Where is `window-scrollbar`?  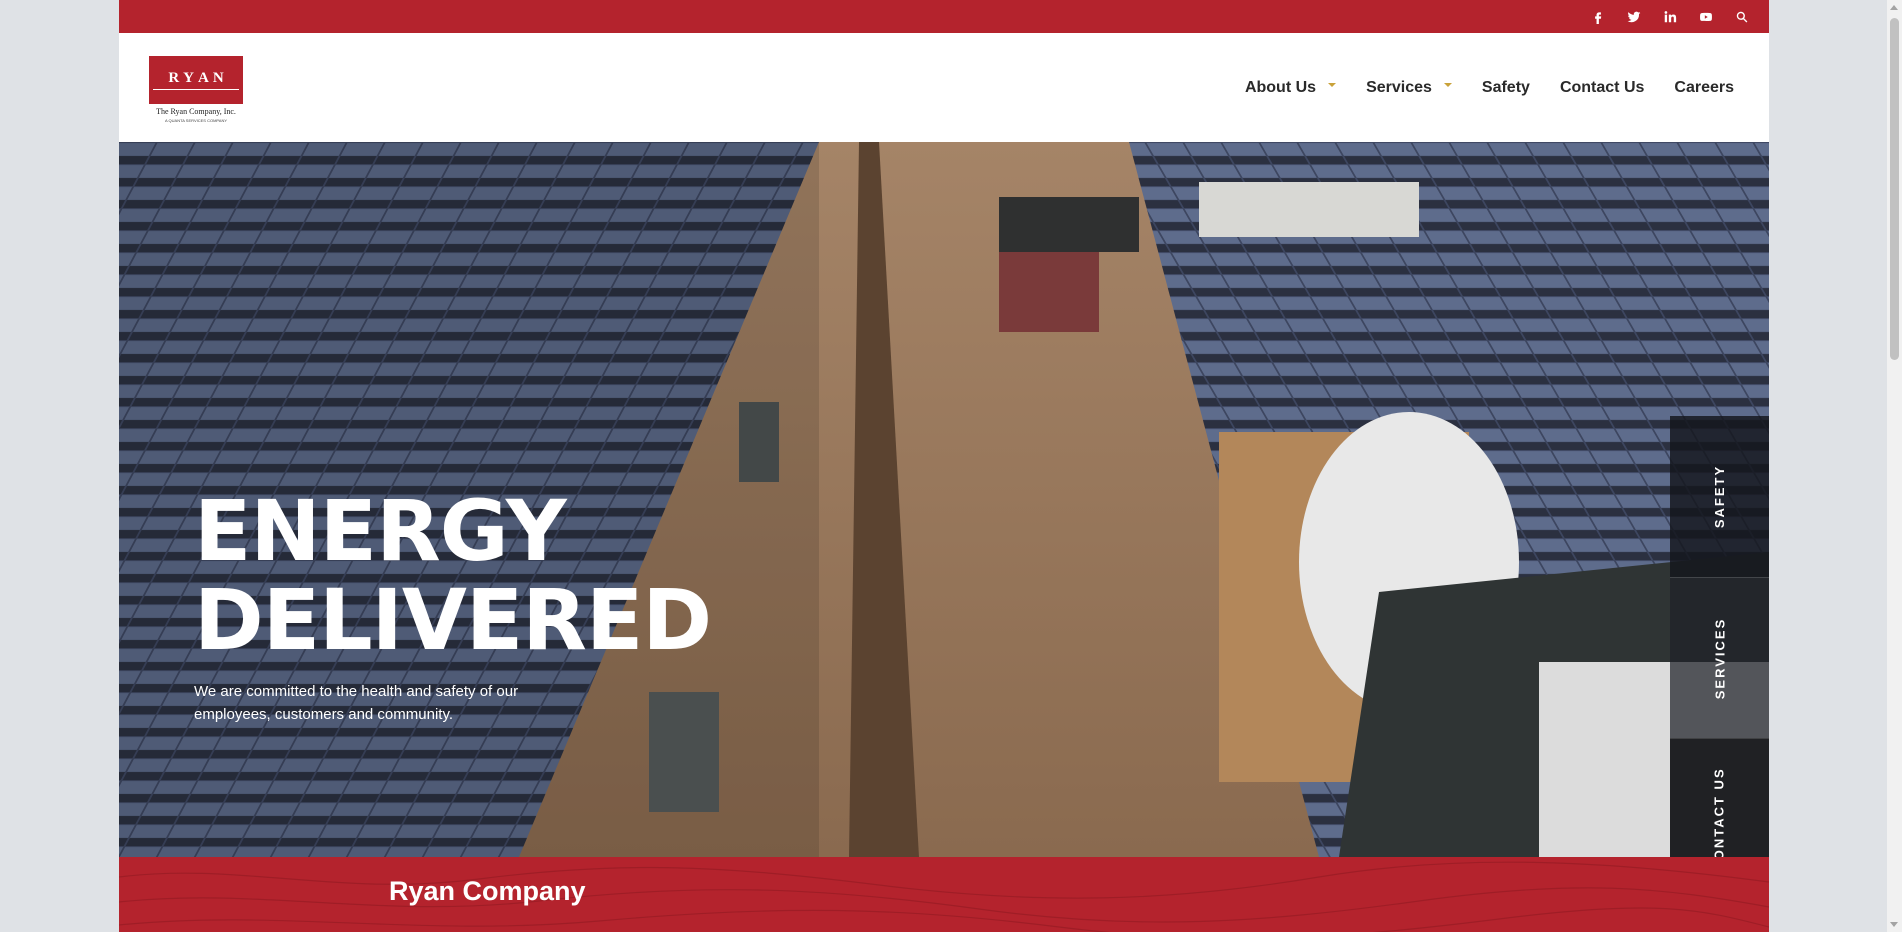
window-scrollbar is located at coordinates (1894, 466).